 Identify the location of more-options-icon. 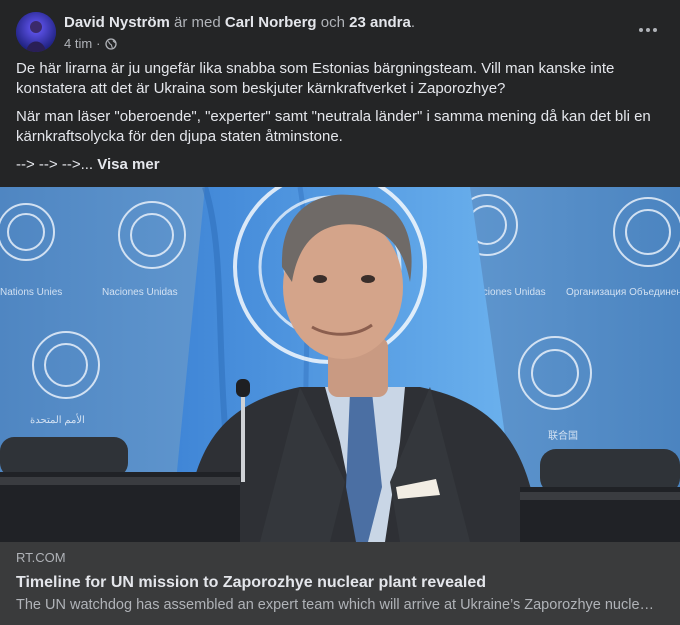
(648, 30).